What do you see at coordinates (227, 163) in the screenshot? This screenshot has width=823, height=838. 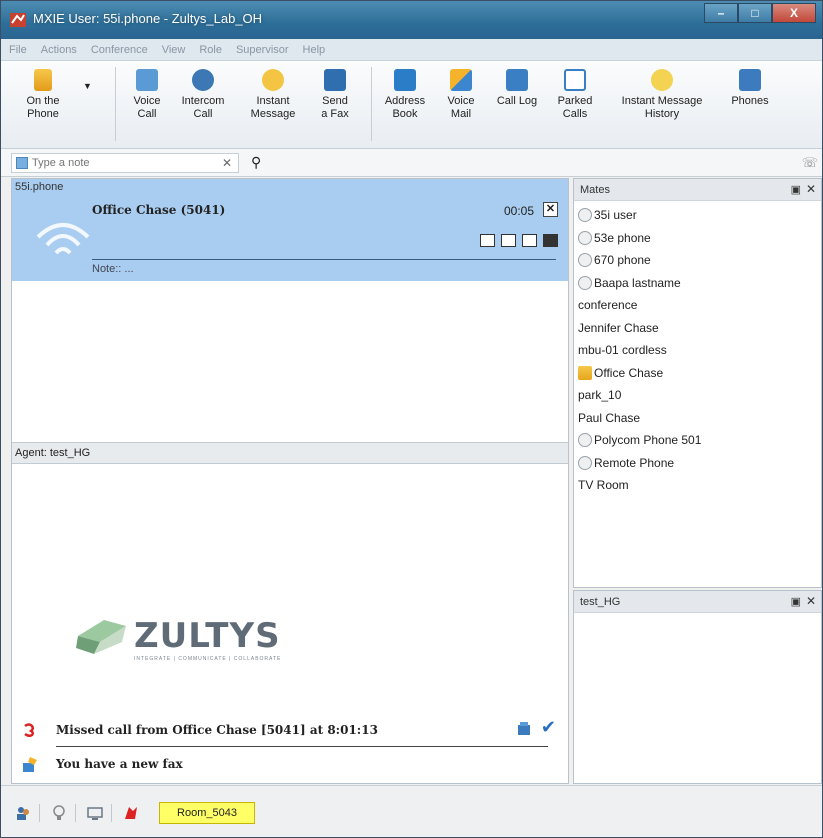 I see `clear-note-icon: ✕` at bounding box center [227, 163].